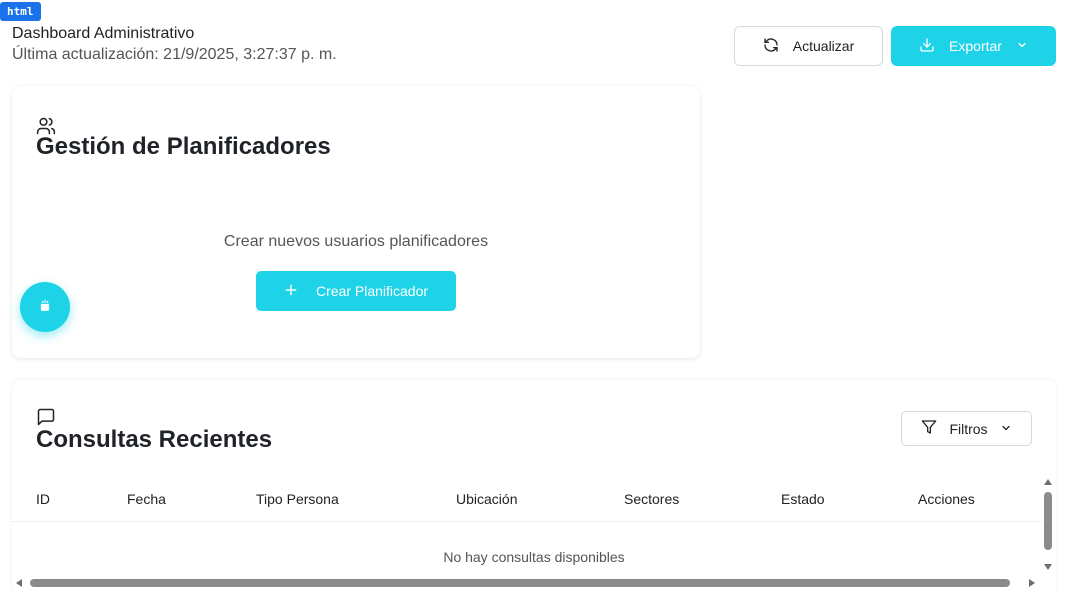  What do you see at coordinates (946, 499) in the screenshot?
I see `column-header-actions: Acciones` at bounding box center [946, 499].